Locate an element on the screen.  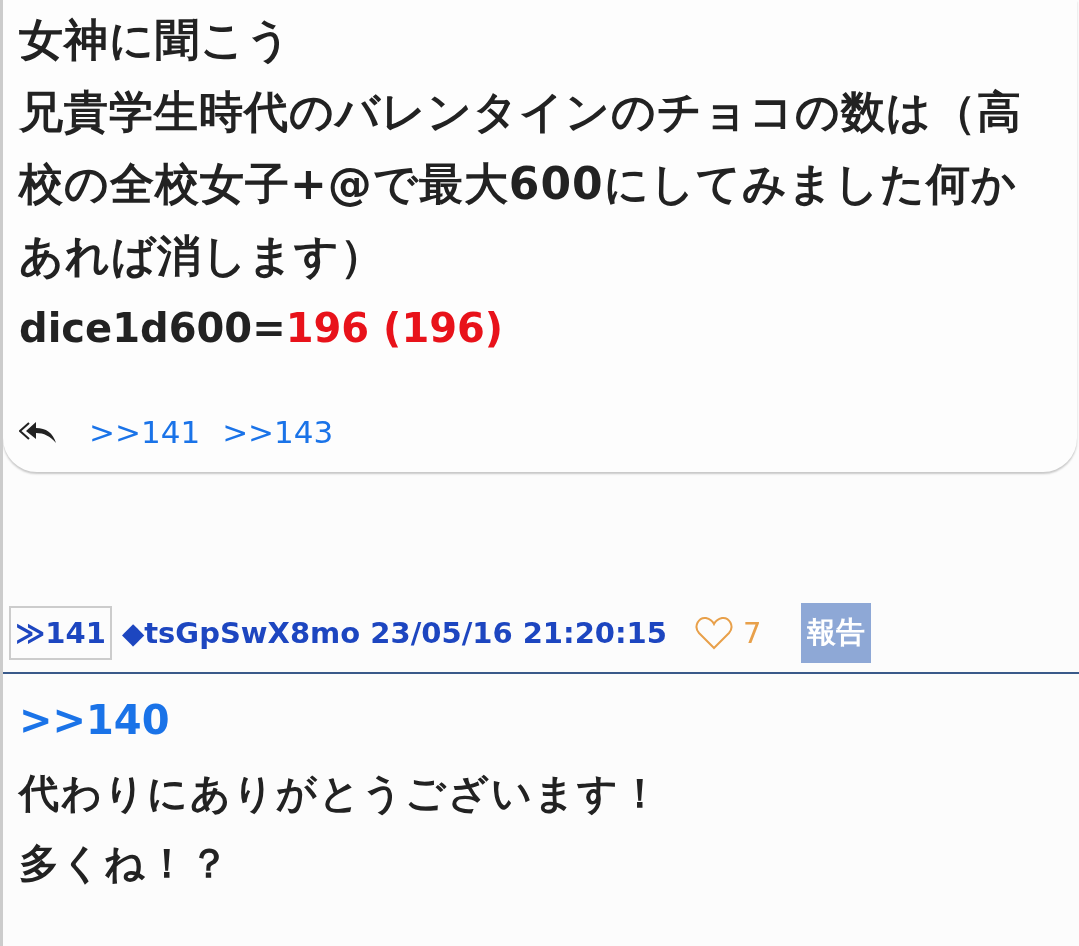
reply-anchor-link: >>140 is located at coordinates (94, 720).